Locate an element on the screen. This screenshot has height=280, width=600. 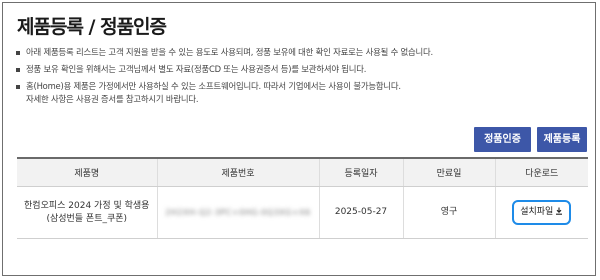
column-header-product-name: 제품명 is located at coordinates (87, 172).